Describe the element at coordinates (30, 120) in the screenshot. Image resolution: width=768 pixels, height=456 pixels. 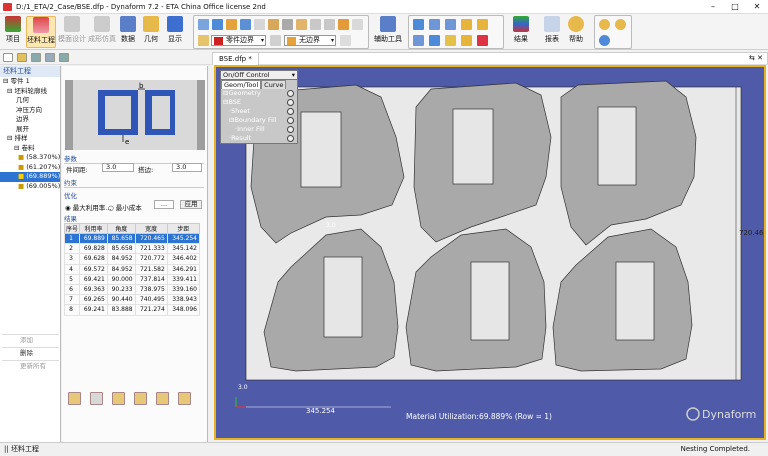
I see `tree-item-boundary: 边界` at that location.